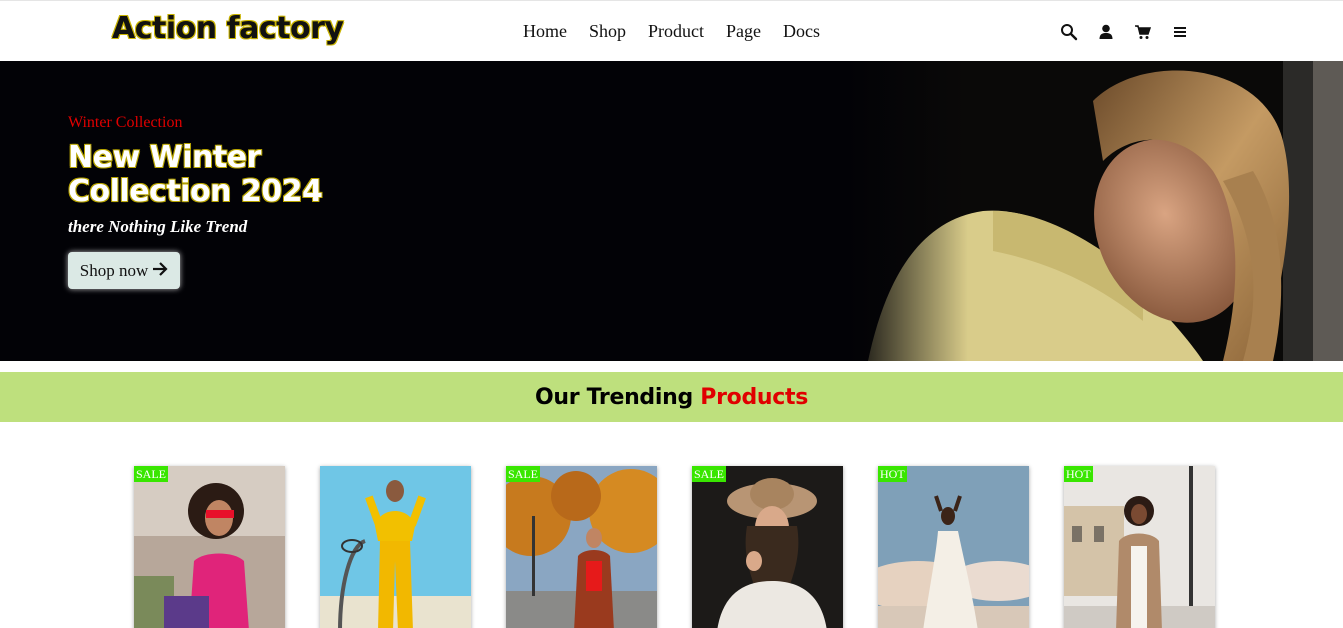 The image size is (1343, 628). What do you see at coordinates (158, 226) in the screenshot?
I see `hero-subtitle: there Nothing Like Trend` at bounding box center [158, 226].